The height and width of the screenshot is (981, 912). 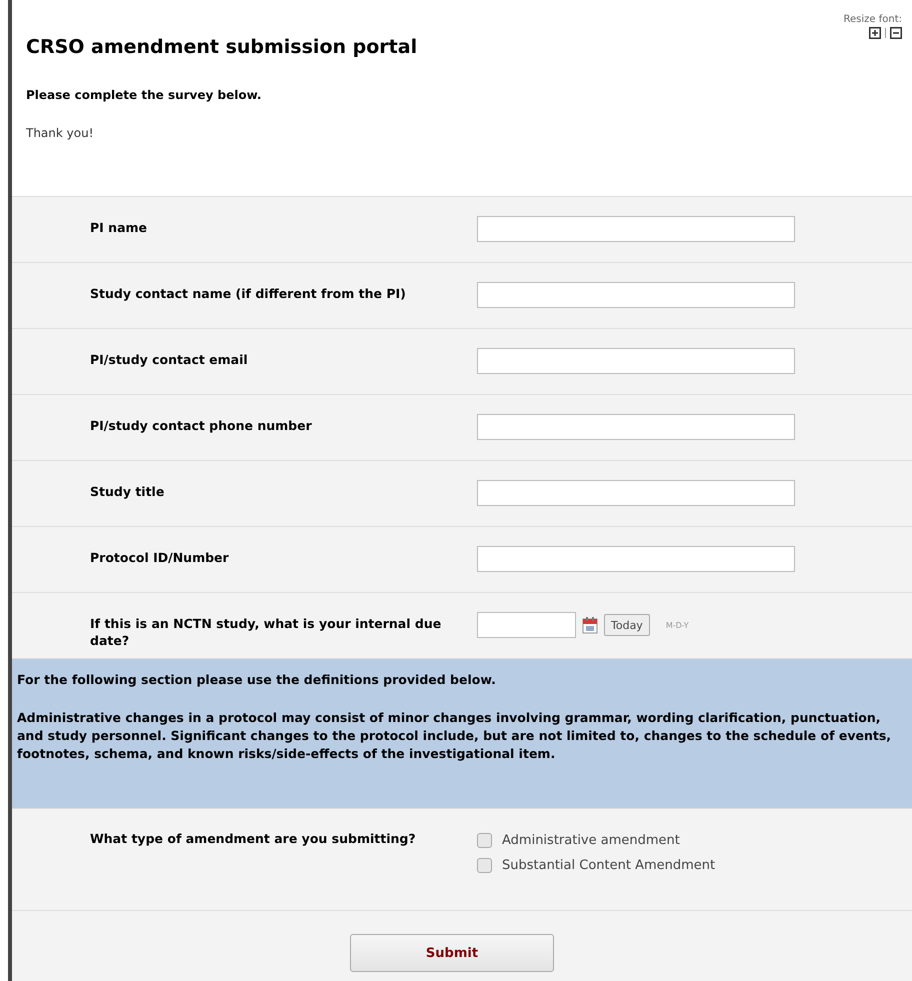 What do you see at coordinates (875, 33) in the screenshot?
I see `increase-font-icon` at bounding box center [875, 33].